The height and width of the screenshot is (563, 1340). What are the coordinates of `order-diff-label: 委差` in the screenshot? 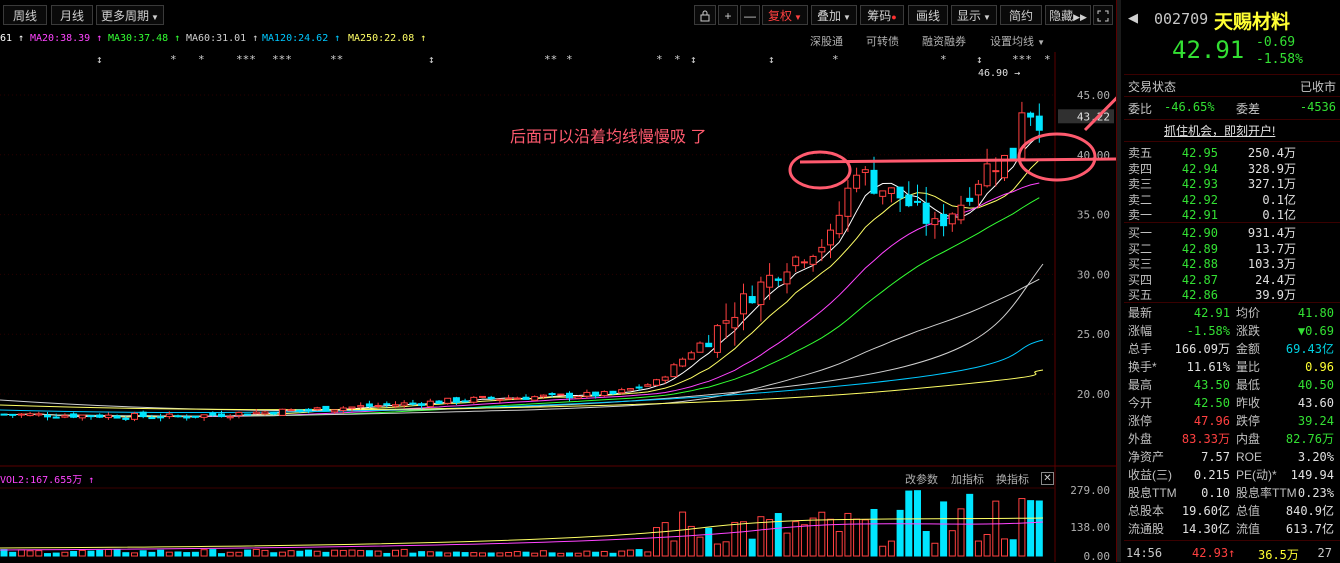 It's located at (1248, 109).